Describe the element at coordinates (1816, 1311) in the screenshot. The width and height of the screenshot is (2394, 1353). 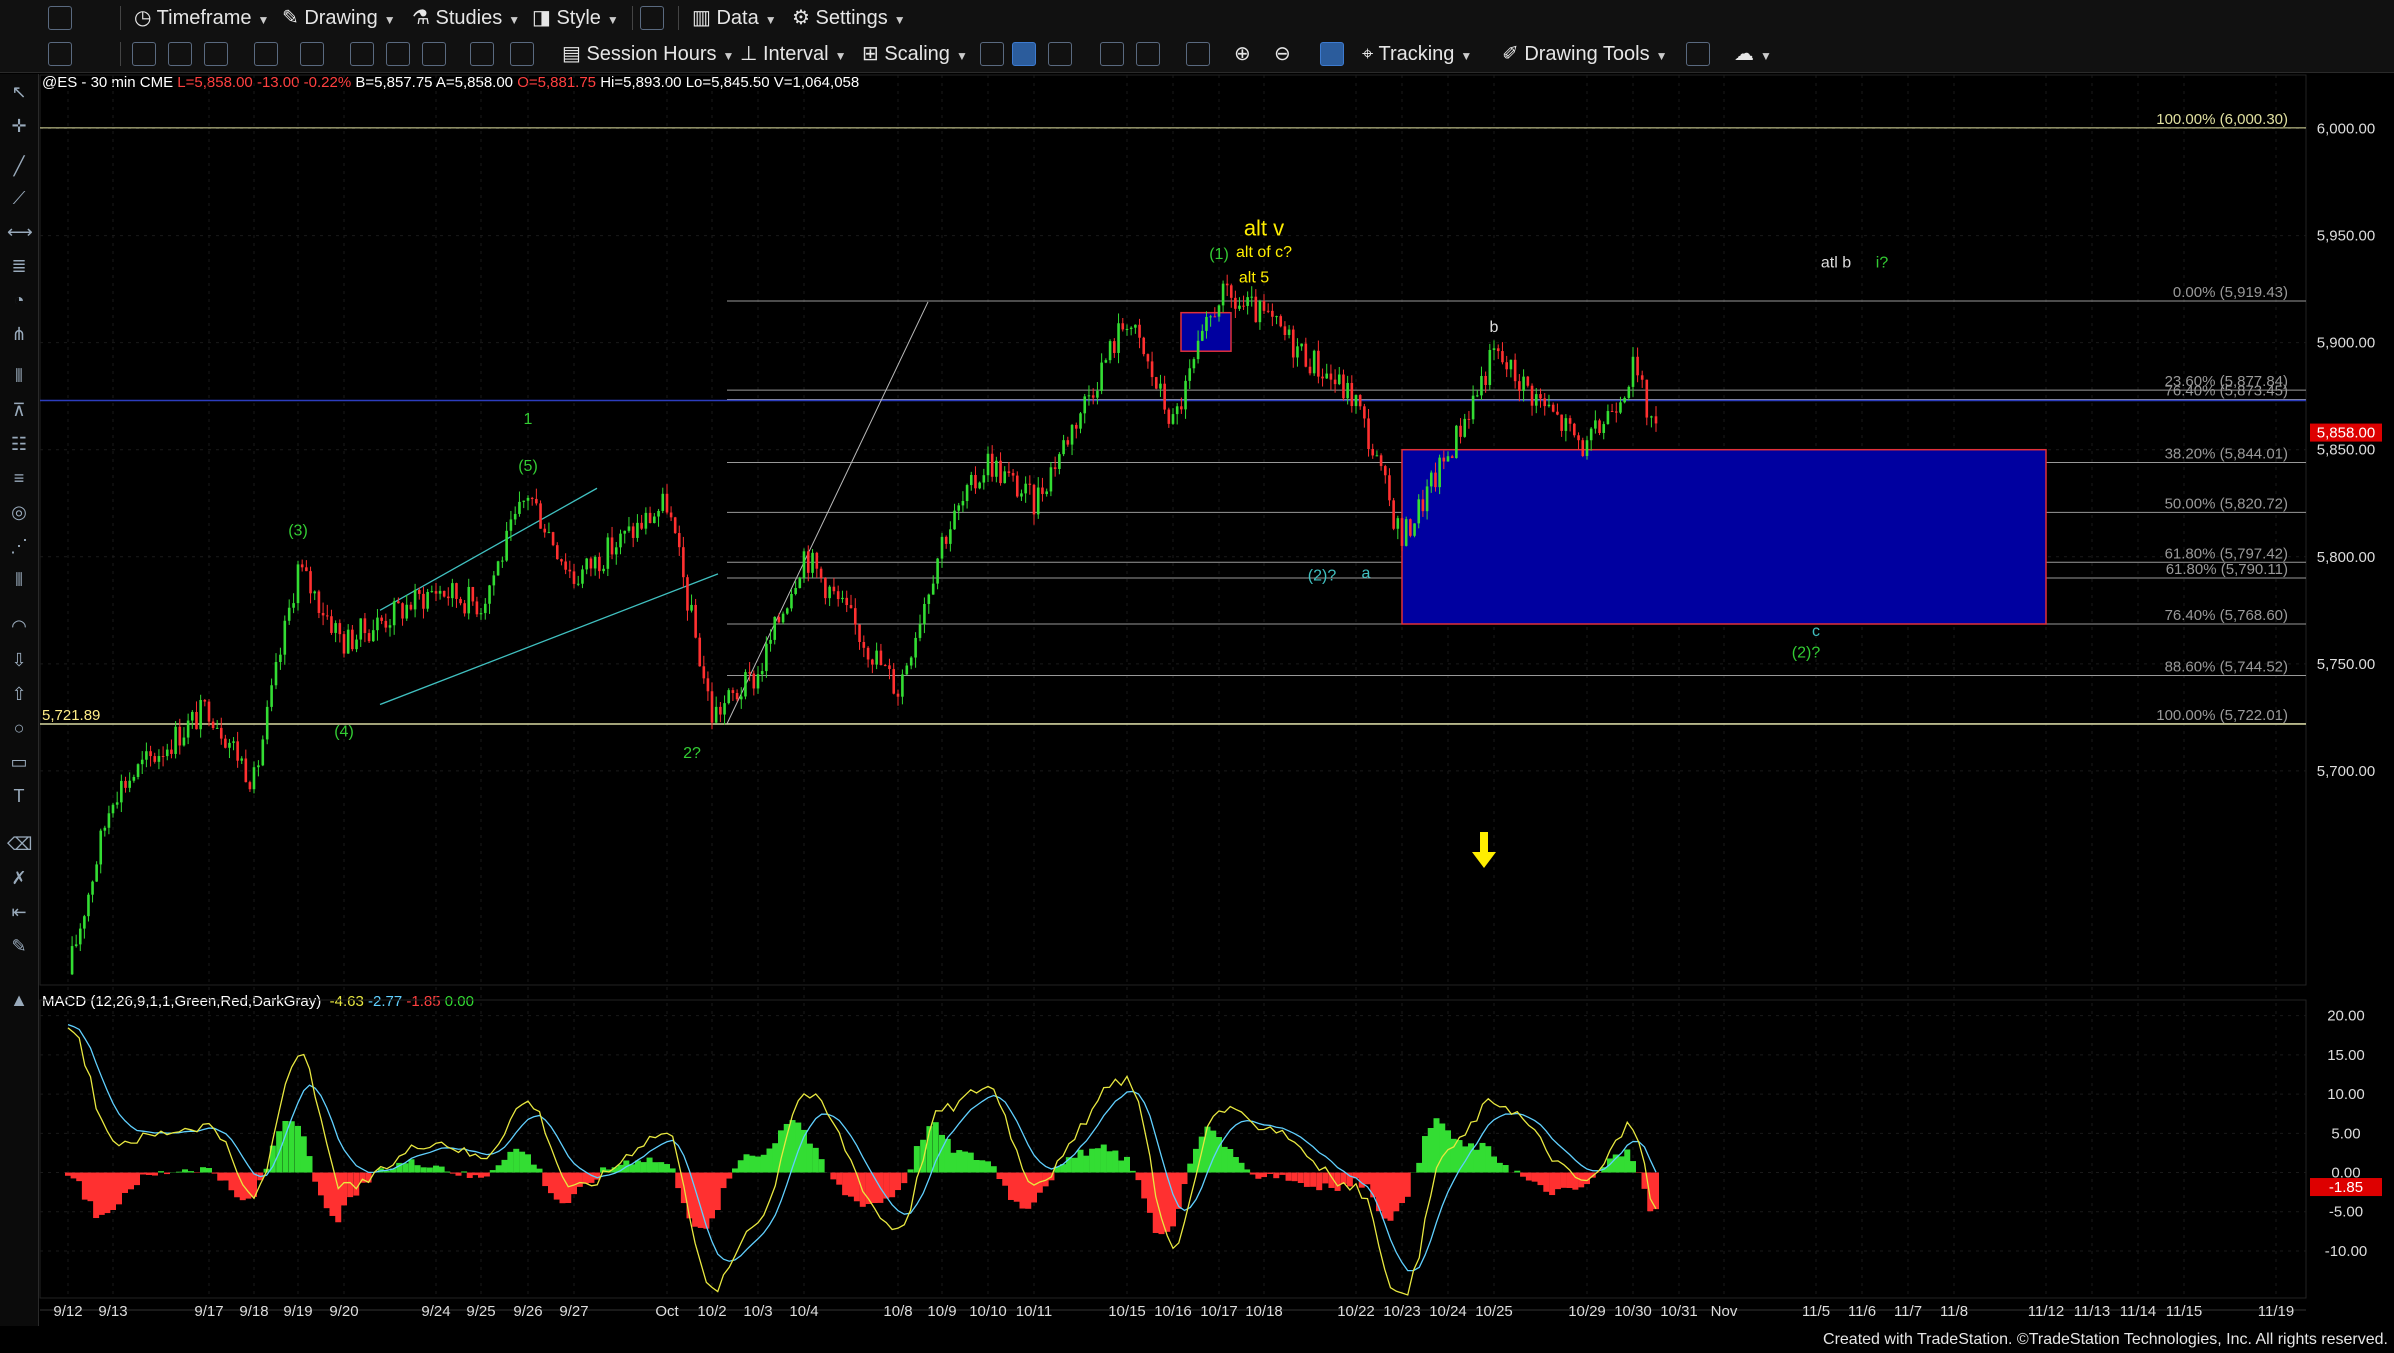
I see `x-tick-label: 11/5` at that location.